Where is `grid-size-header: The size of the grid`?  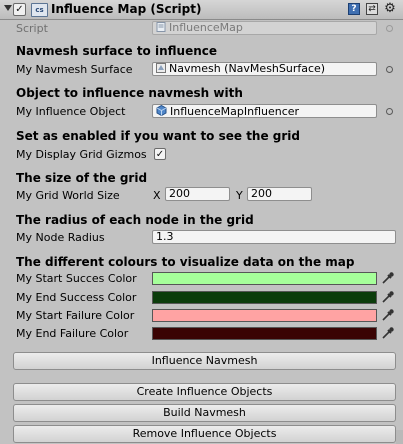 grid-size-header: The size of the grid is located at coordinates (82, 178).